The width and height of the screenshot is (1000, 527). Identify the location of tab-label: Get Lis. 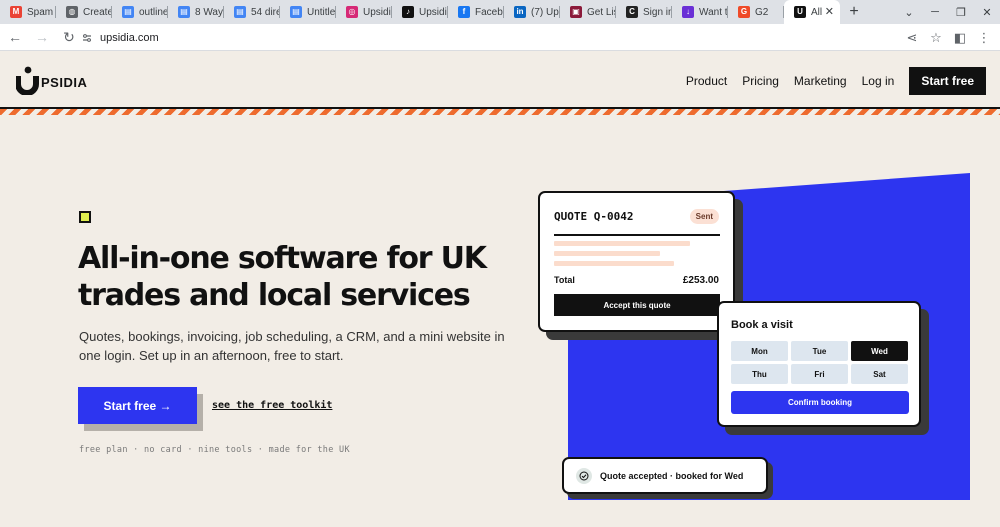
(601, 12).